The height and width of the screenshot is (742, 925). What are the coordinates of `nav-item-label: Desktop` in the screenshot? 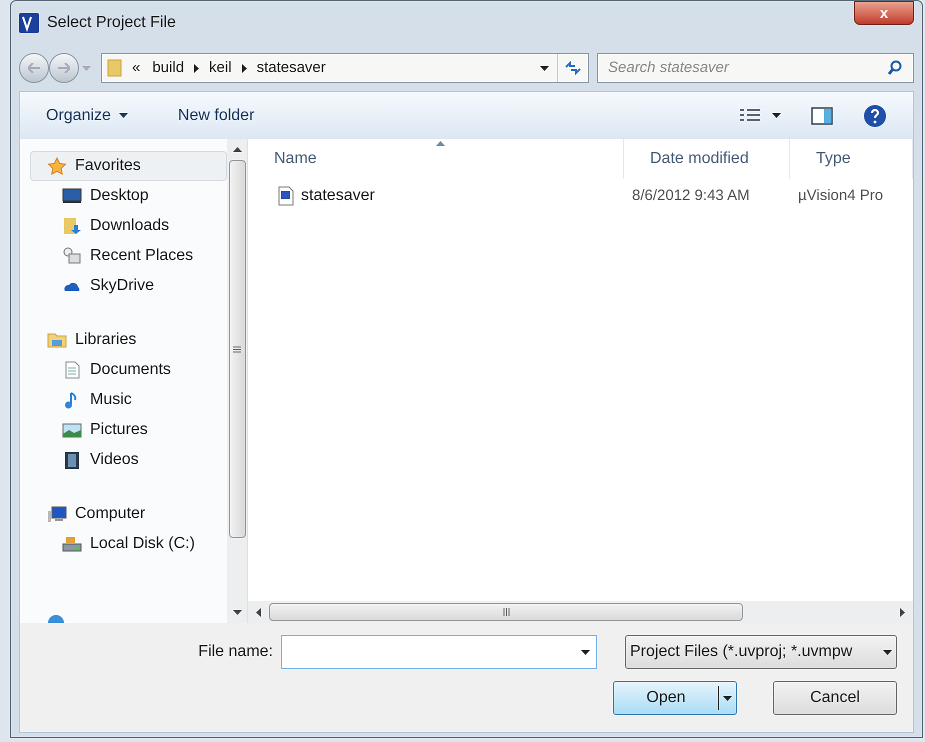 It's located at (119, 196).